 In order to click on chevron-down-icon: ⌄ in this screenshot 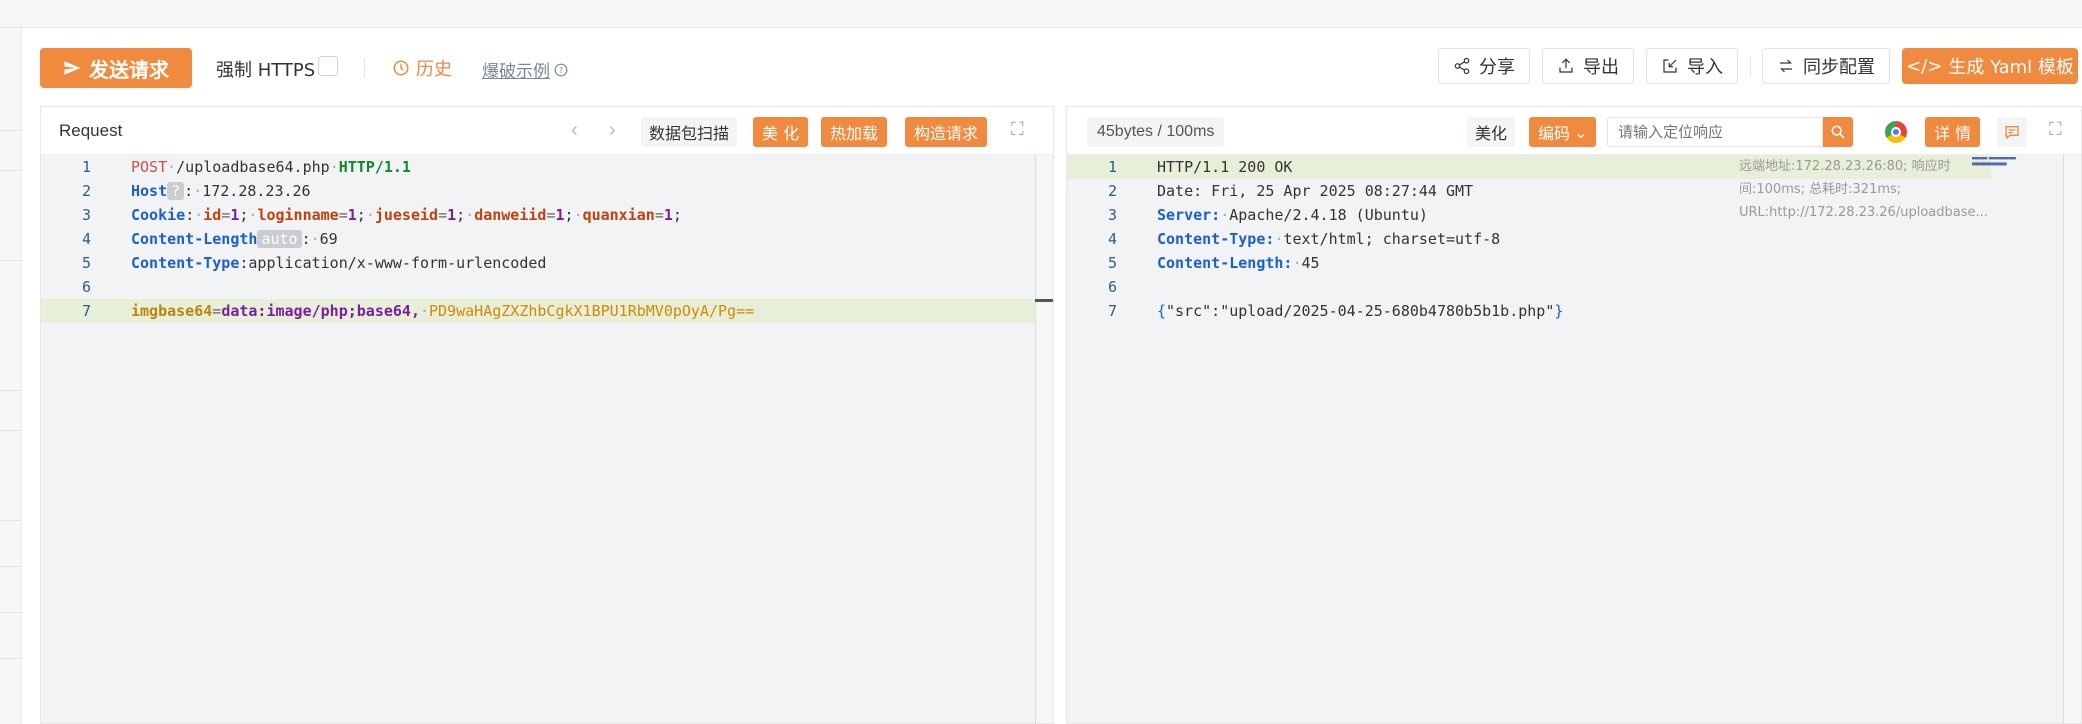, I will do `click(1581, 132)`.